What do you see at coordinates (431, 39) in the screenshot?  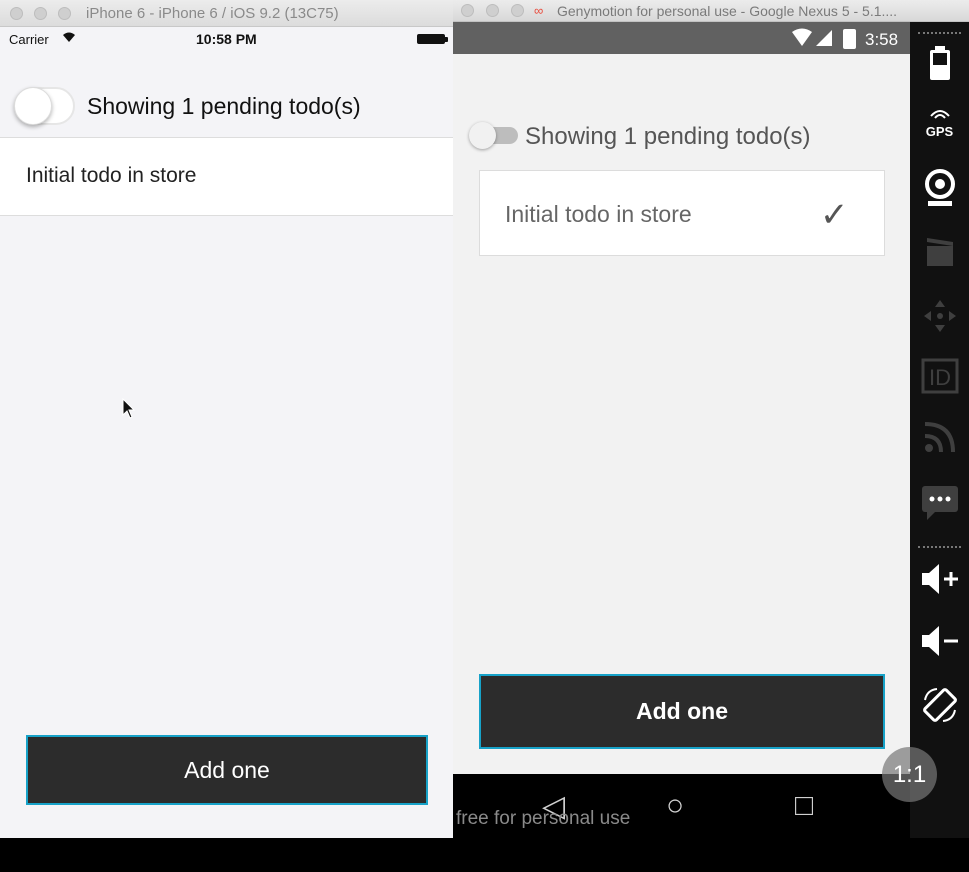 I see `battery-icon` at bounding box center [431, 39].